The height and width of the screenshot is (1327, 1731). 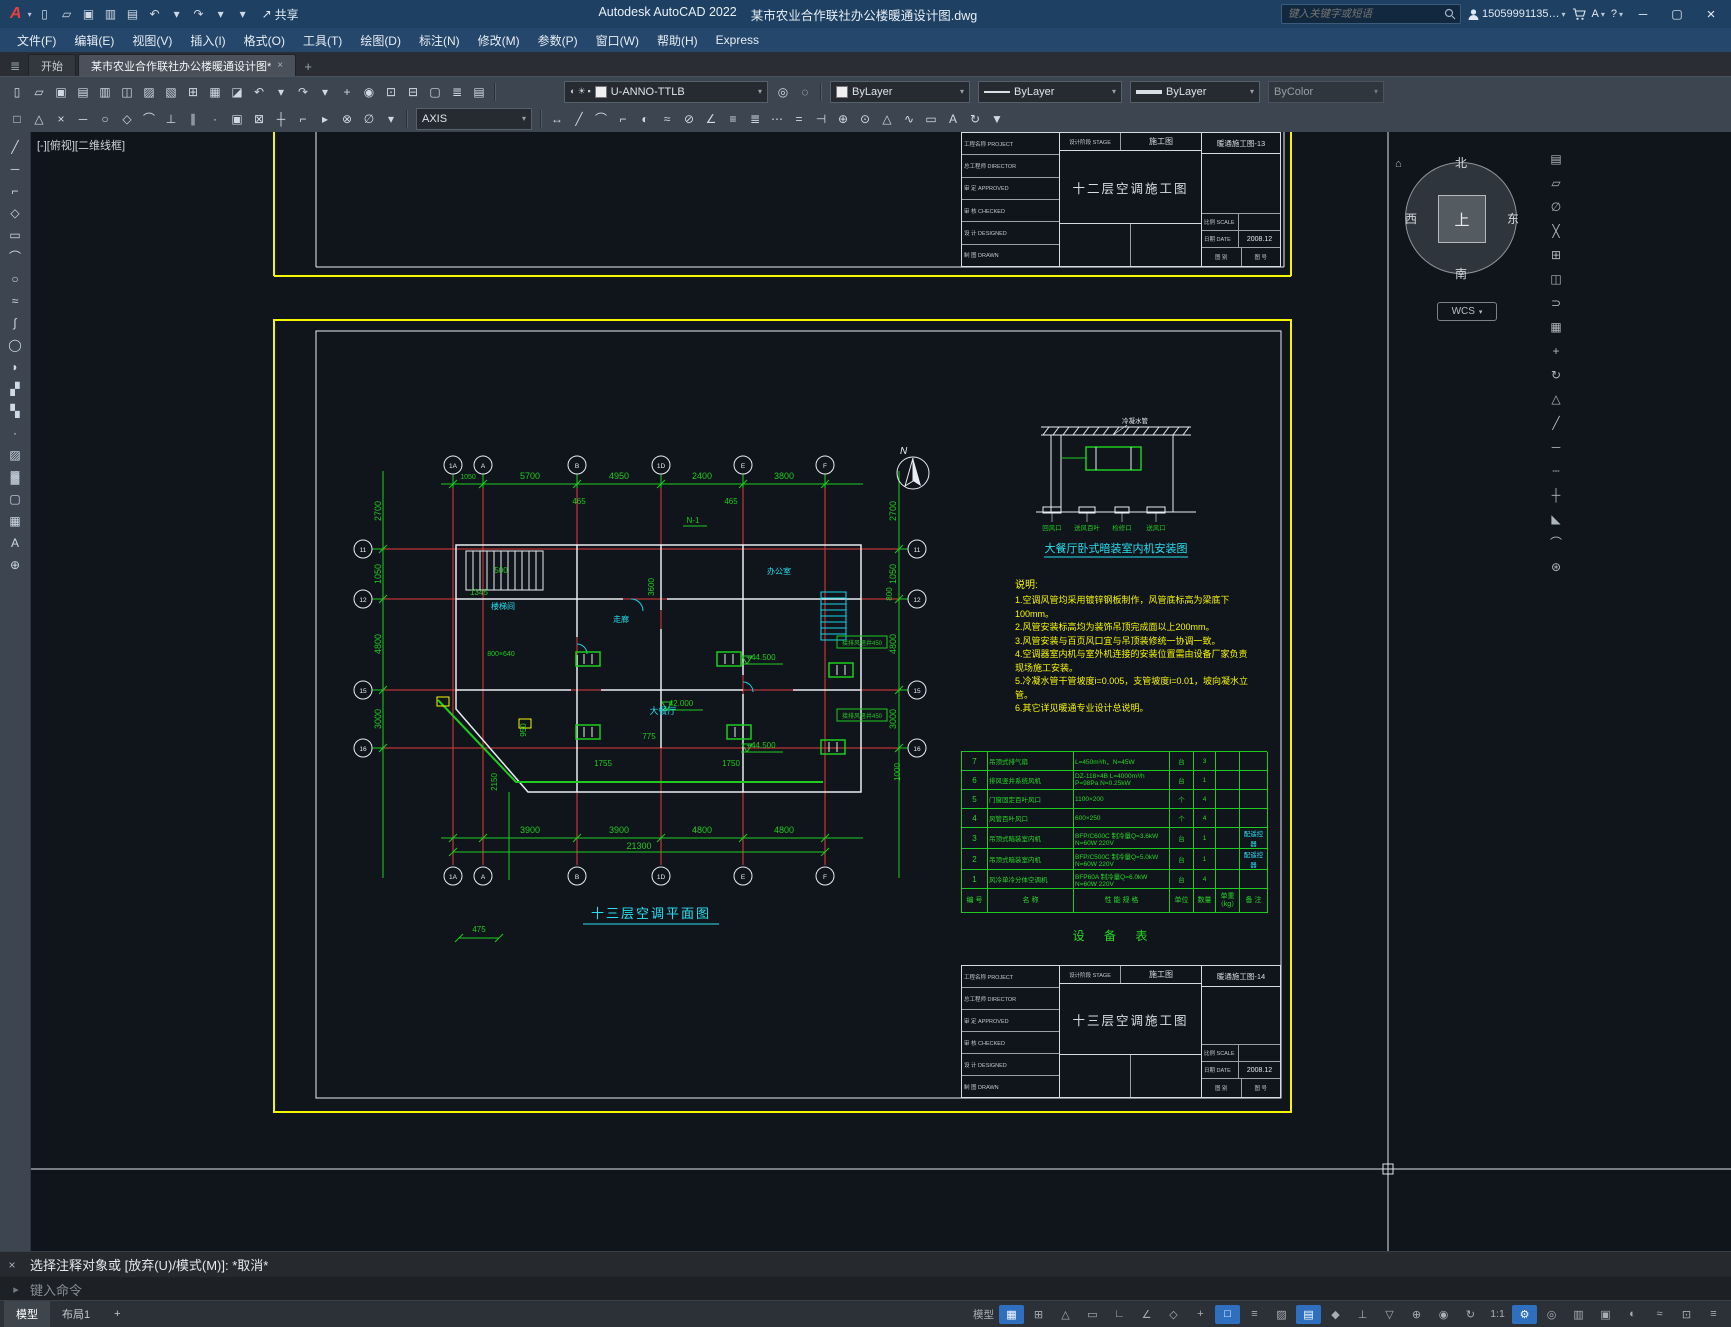 What do you see at coordinates (865, 1289) in the screenshot?
I see `command-input: ▸ 键入命令` at bounding box center [865, 1289].